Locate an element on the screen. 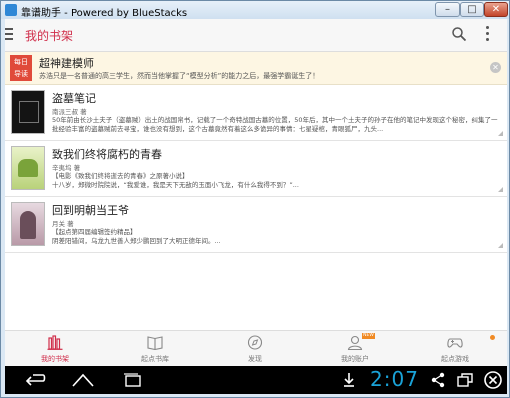 This screenshot has height=398, width=510. tab-bookshelf: 我的书架 is located at coordinates (55, 349).